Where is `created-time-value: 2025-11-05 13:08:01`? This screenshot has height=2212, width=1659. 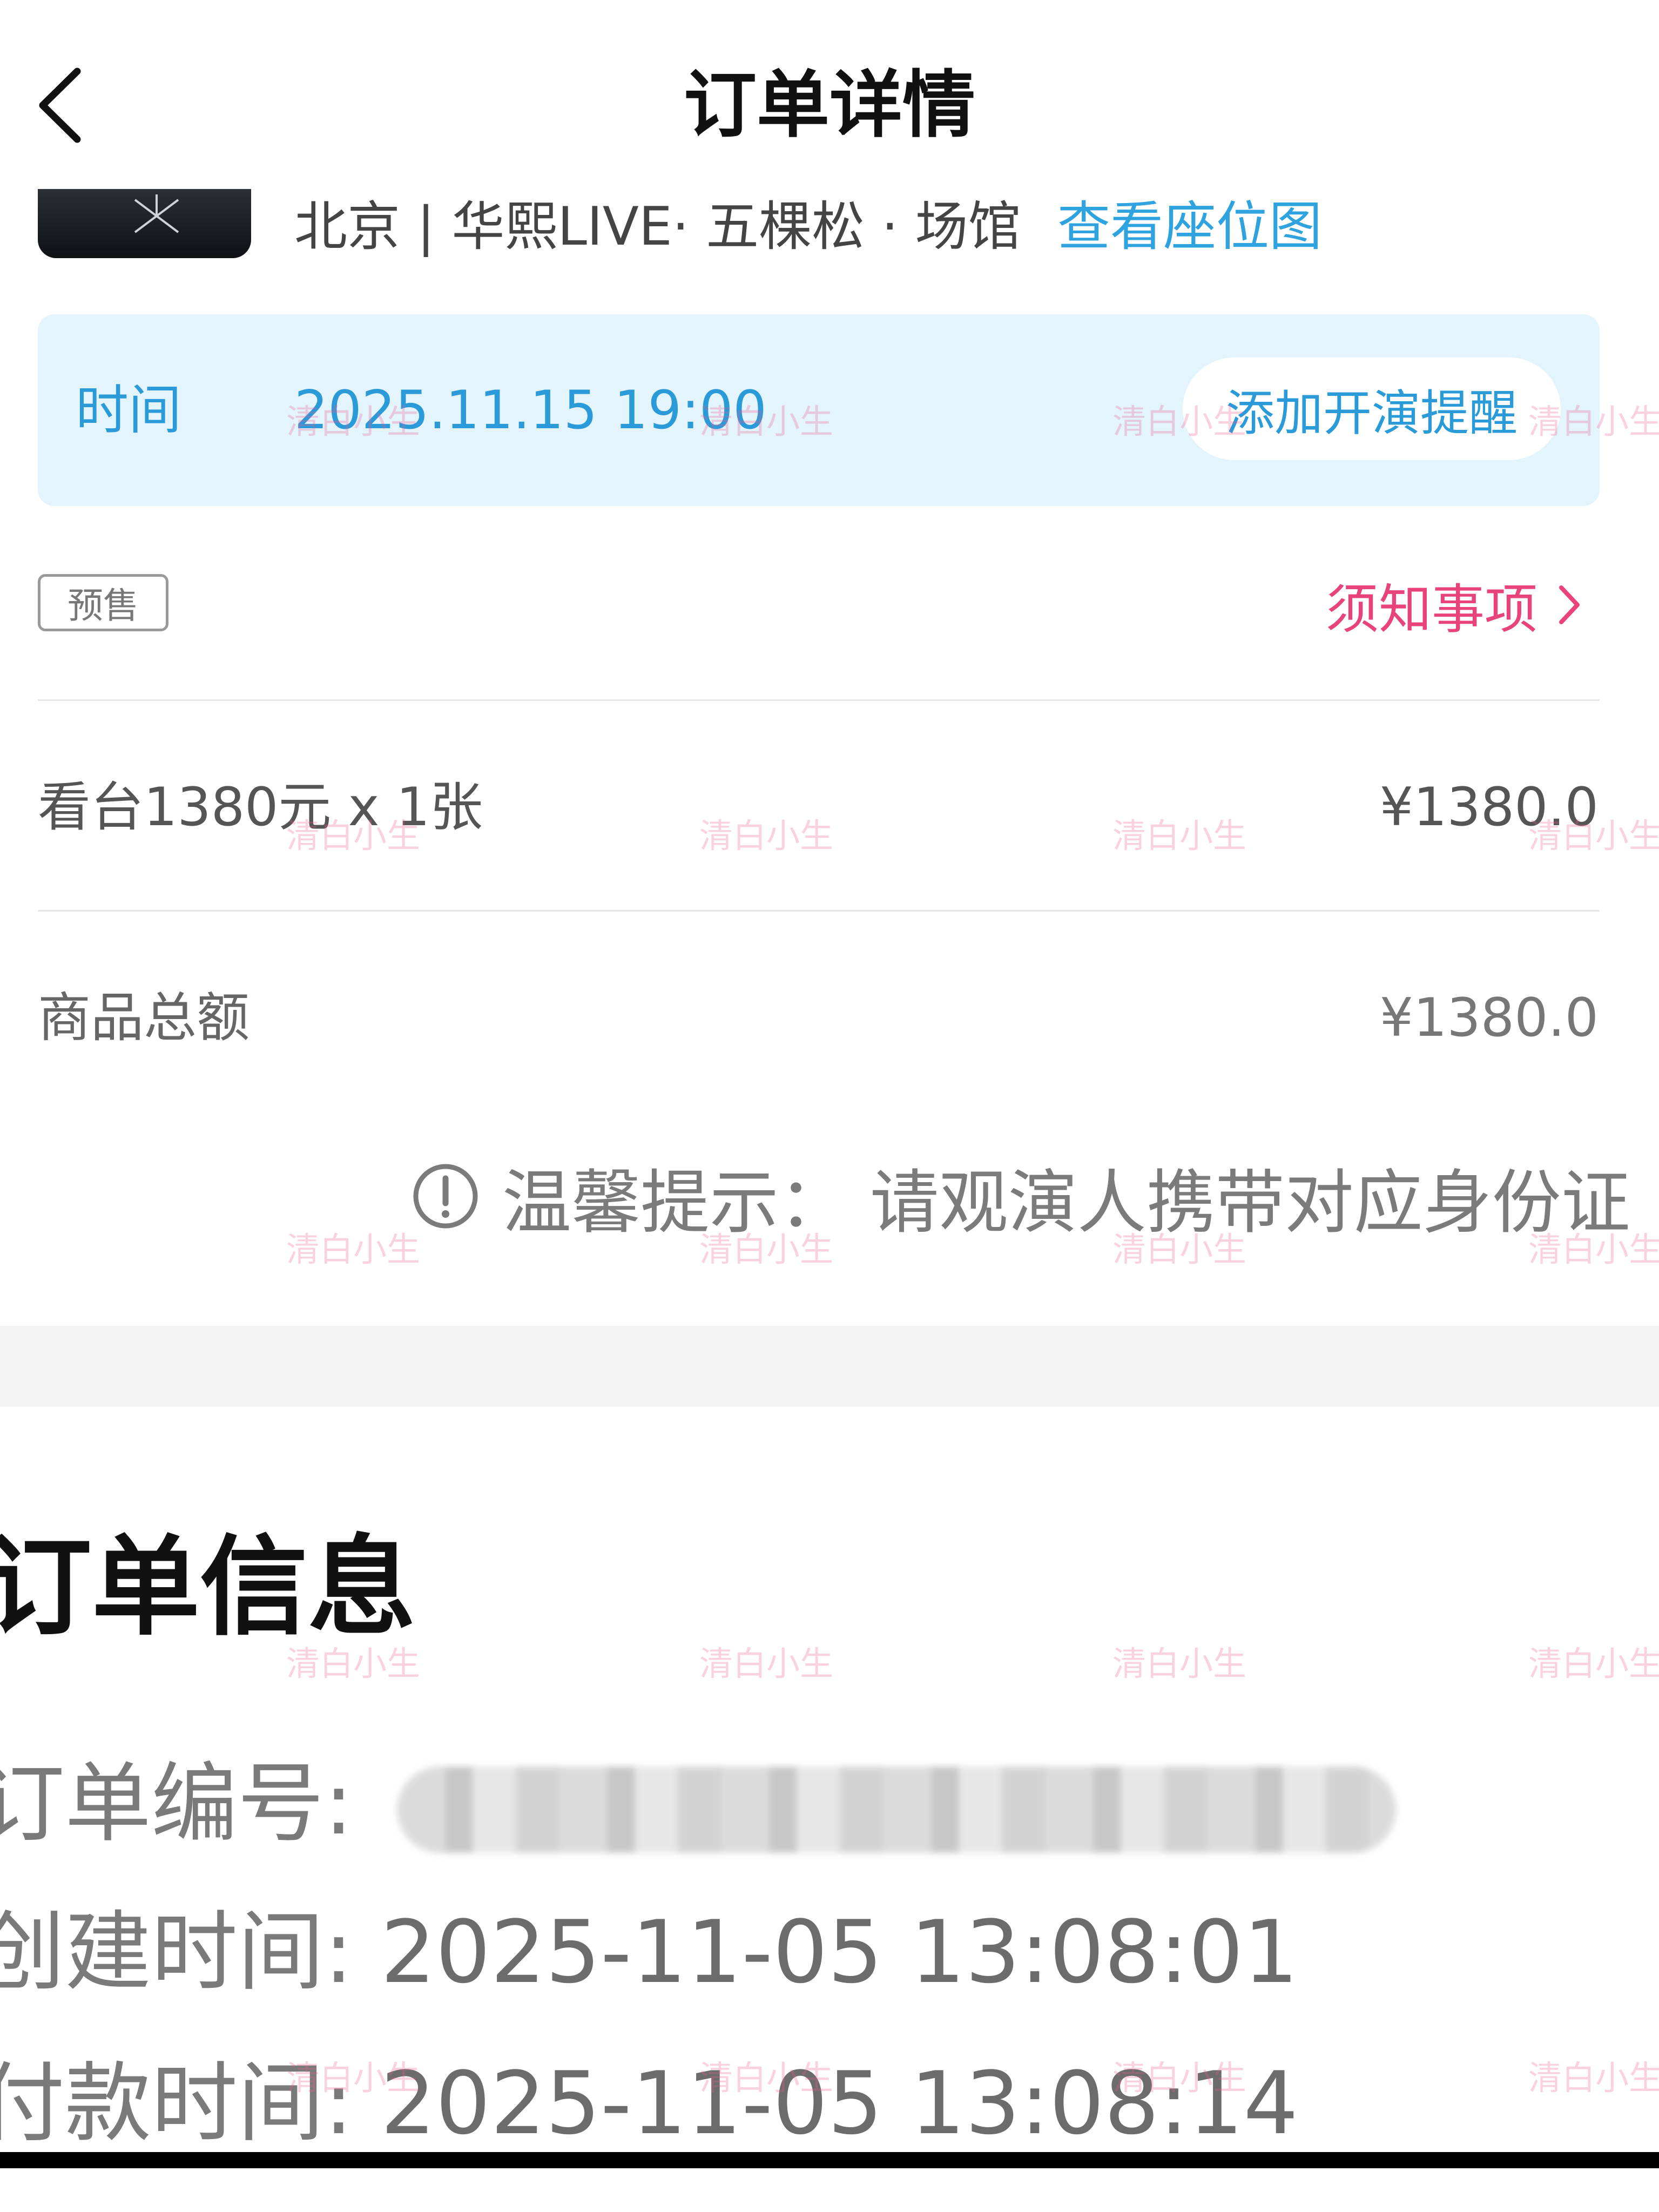
created-time-value: 2025-11-05 13:08:01 is located at coordinates (839, 1951).